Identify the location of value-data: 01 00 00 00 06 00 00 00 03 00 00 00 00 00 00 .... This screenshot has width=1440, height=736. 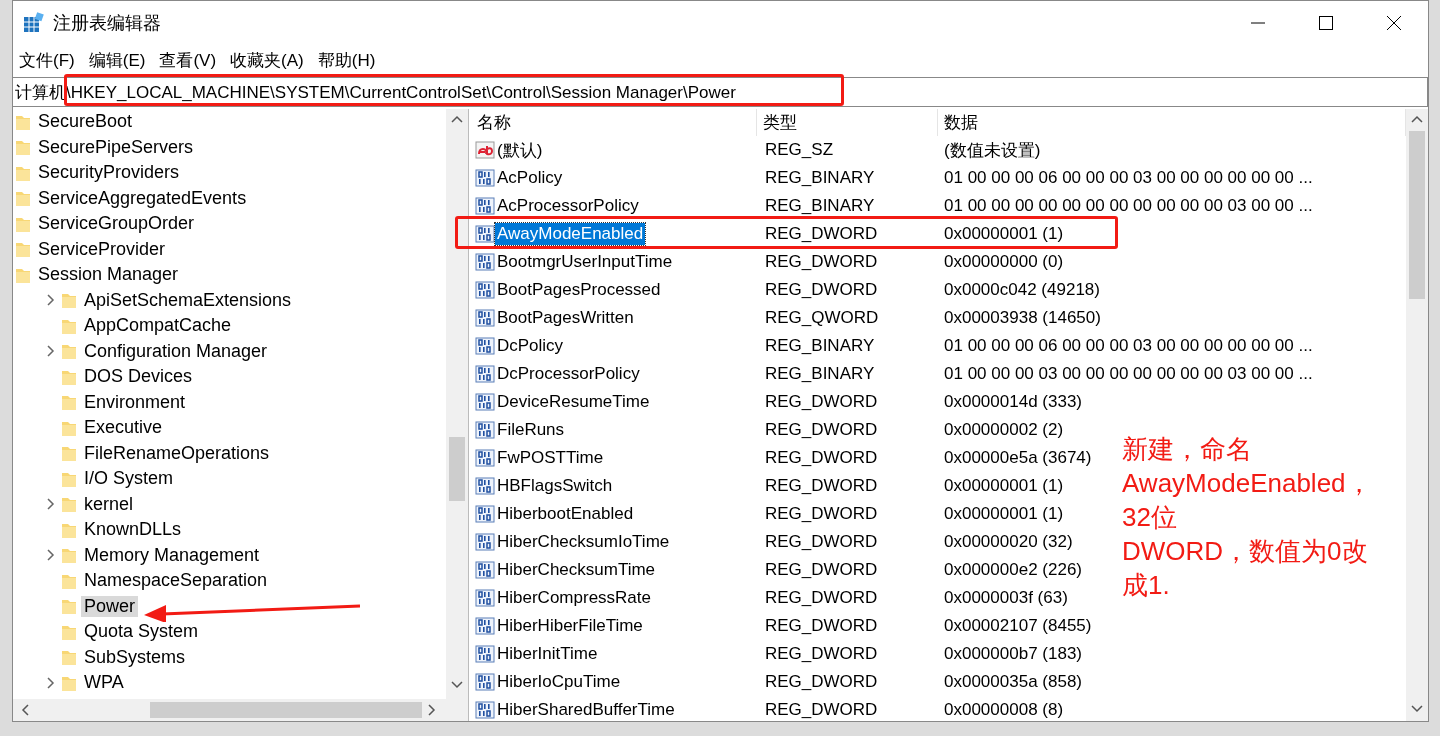
(1128, 178).